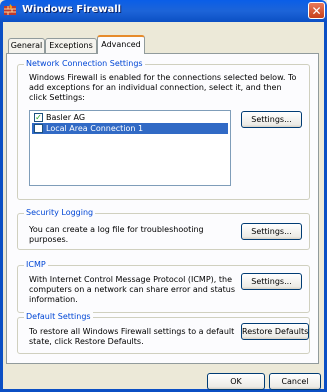  I want to click on window-frame-left, so click(1, 207).